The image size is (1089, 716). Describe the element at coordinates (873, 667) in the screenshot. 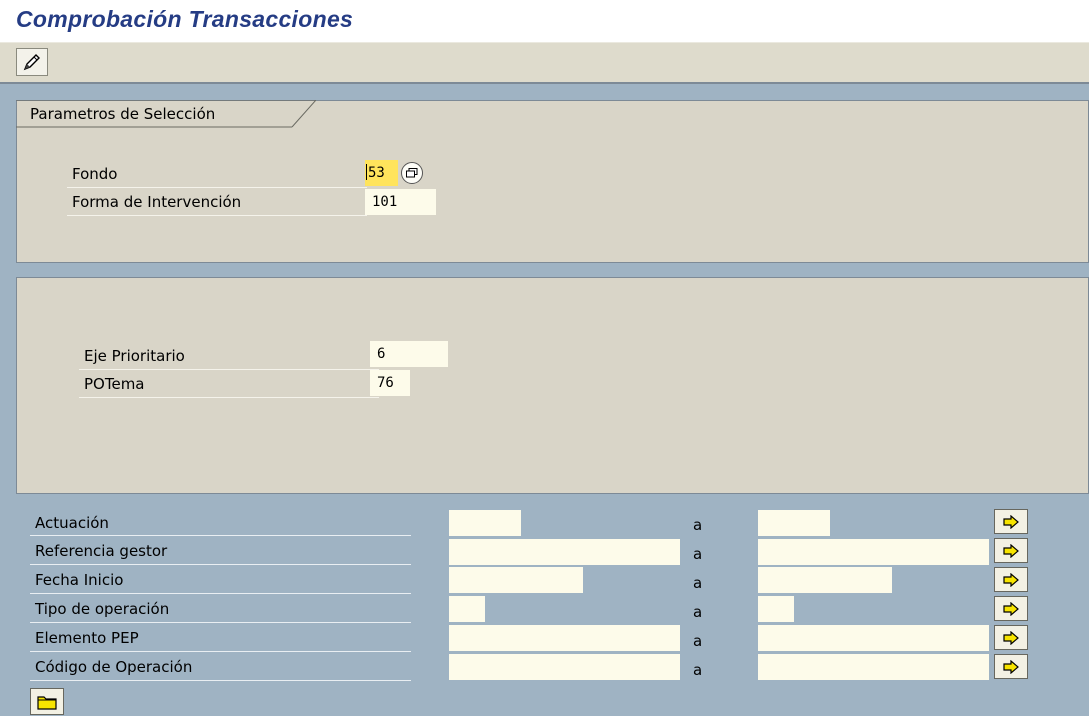

I see `codigo-operacion-high-input` at that location.